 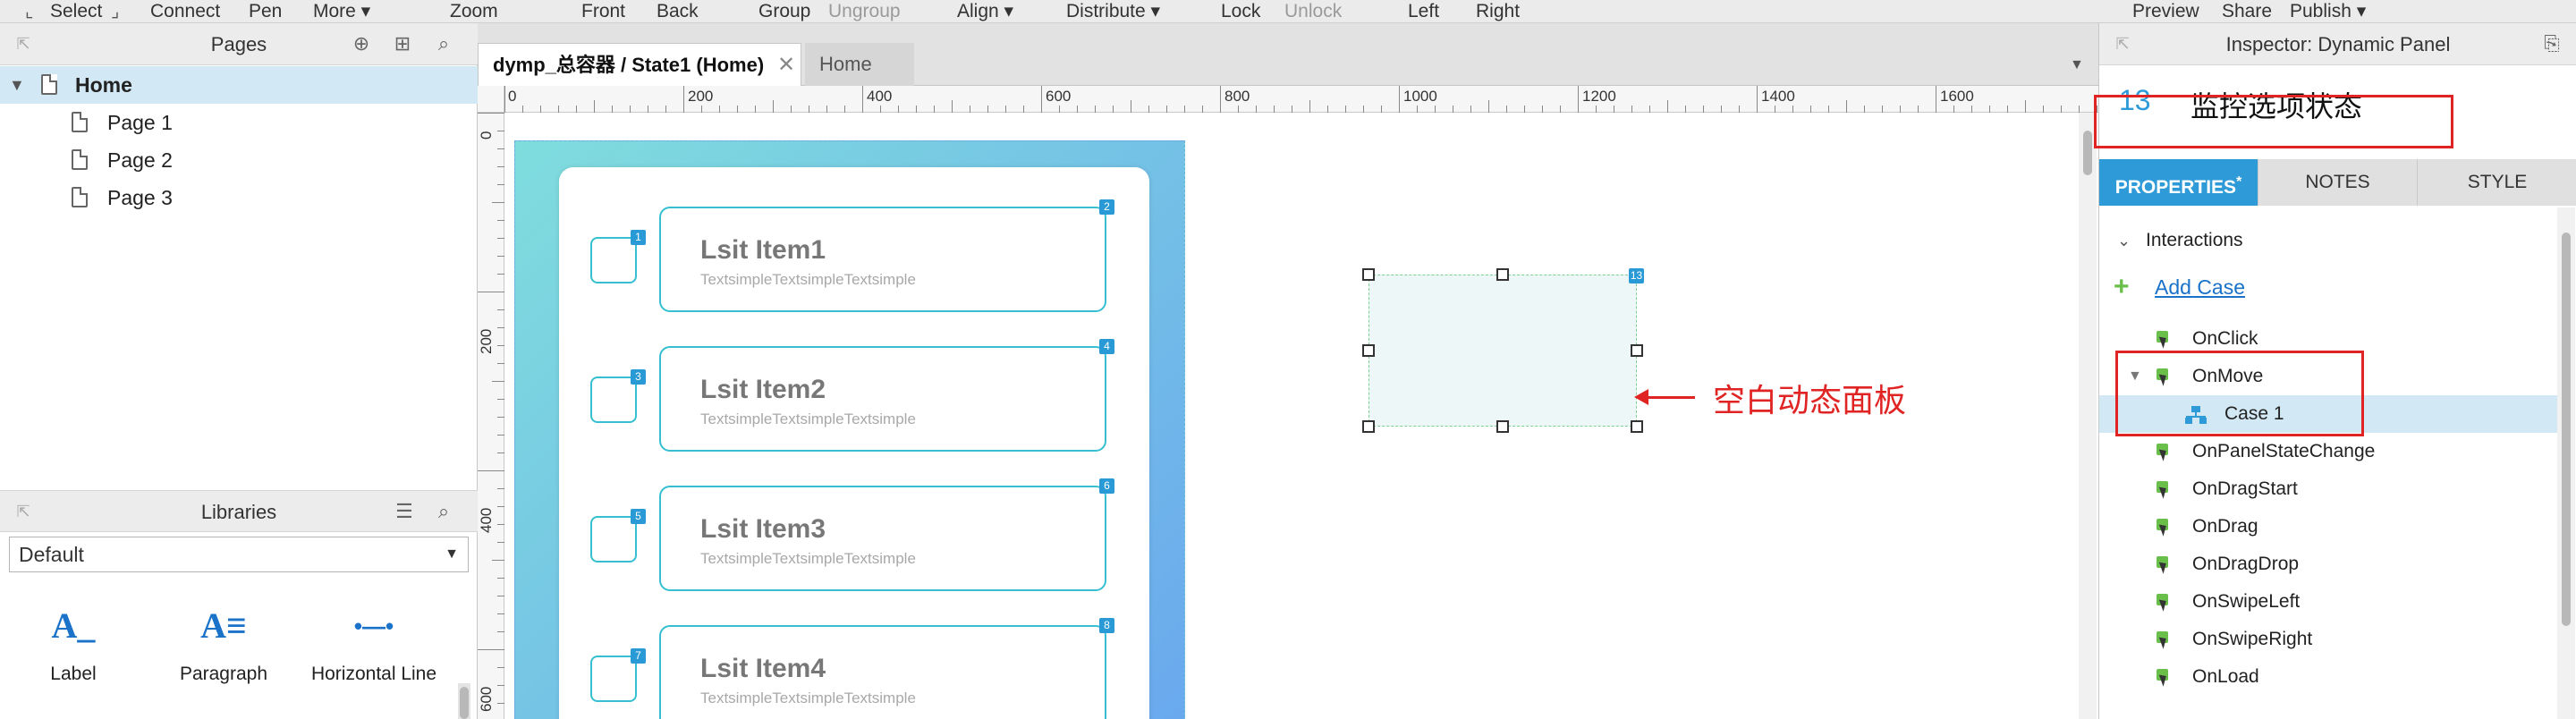 What do you see at coordinates (76, 11) in the screenshot?
I see `select-tool-button: Select` at bounding box center [76, 11].